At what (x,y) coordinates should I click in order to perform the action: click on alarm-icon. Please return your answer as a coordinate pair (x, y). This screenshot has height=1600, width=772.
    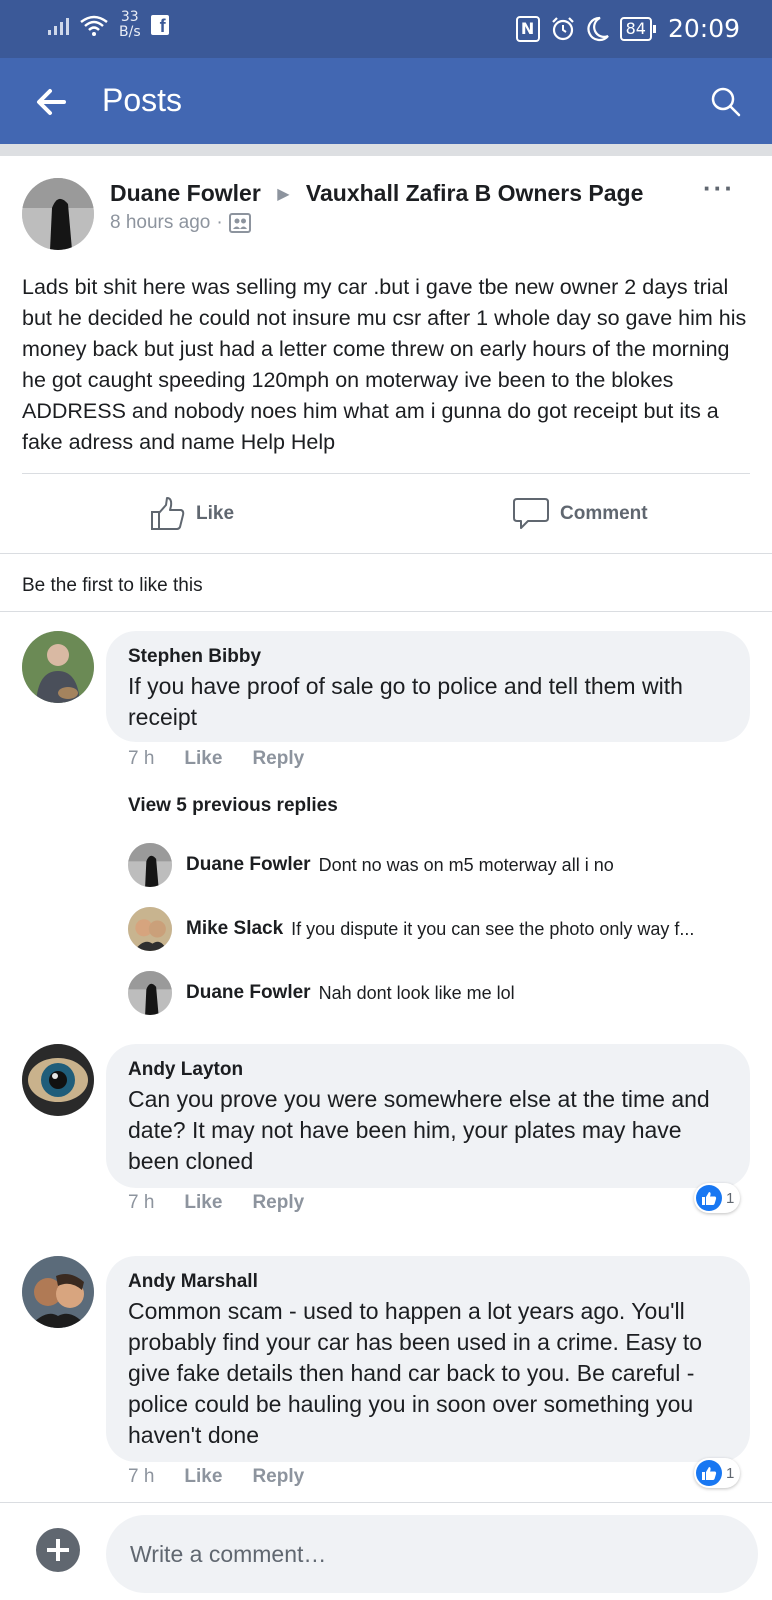
    Looking at the image, I should click on (562, 28).